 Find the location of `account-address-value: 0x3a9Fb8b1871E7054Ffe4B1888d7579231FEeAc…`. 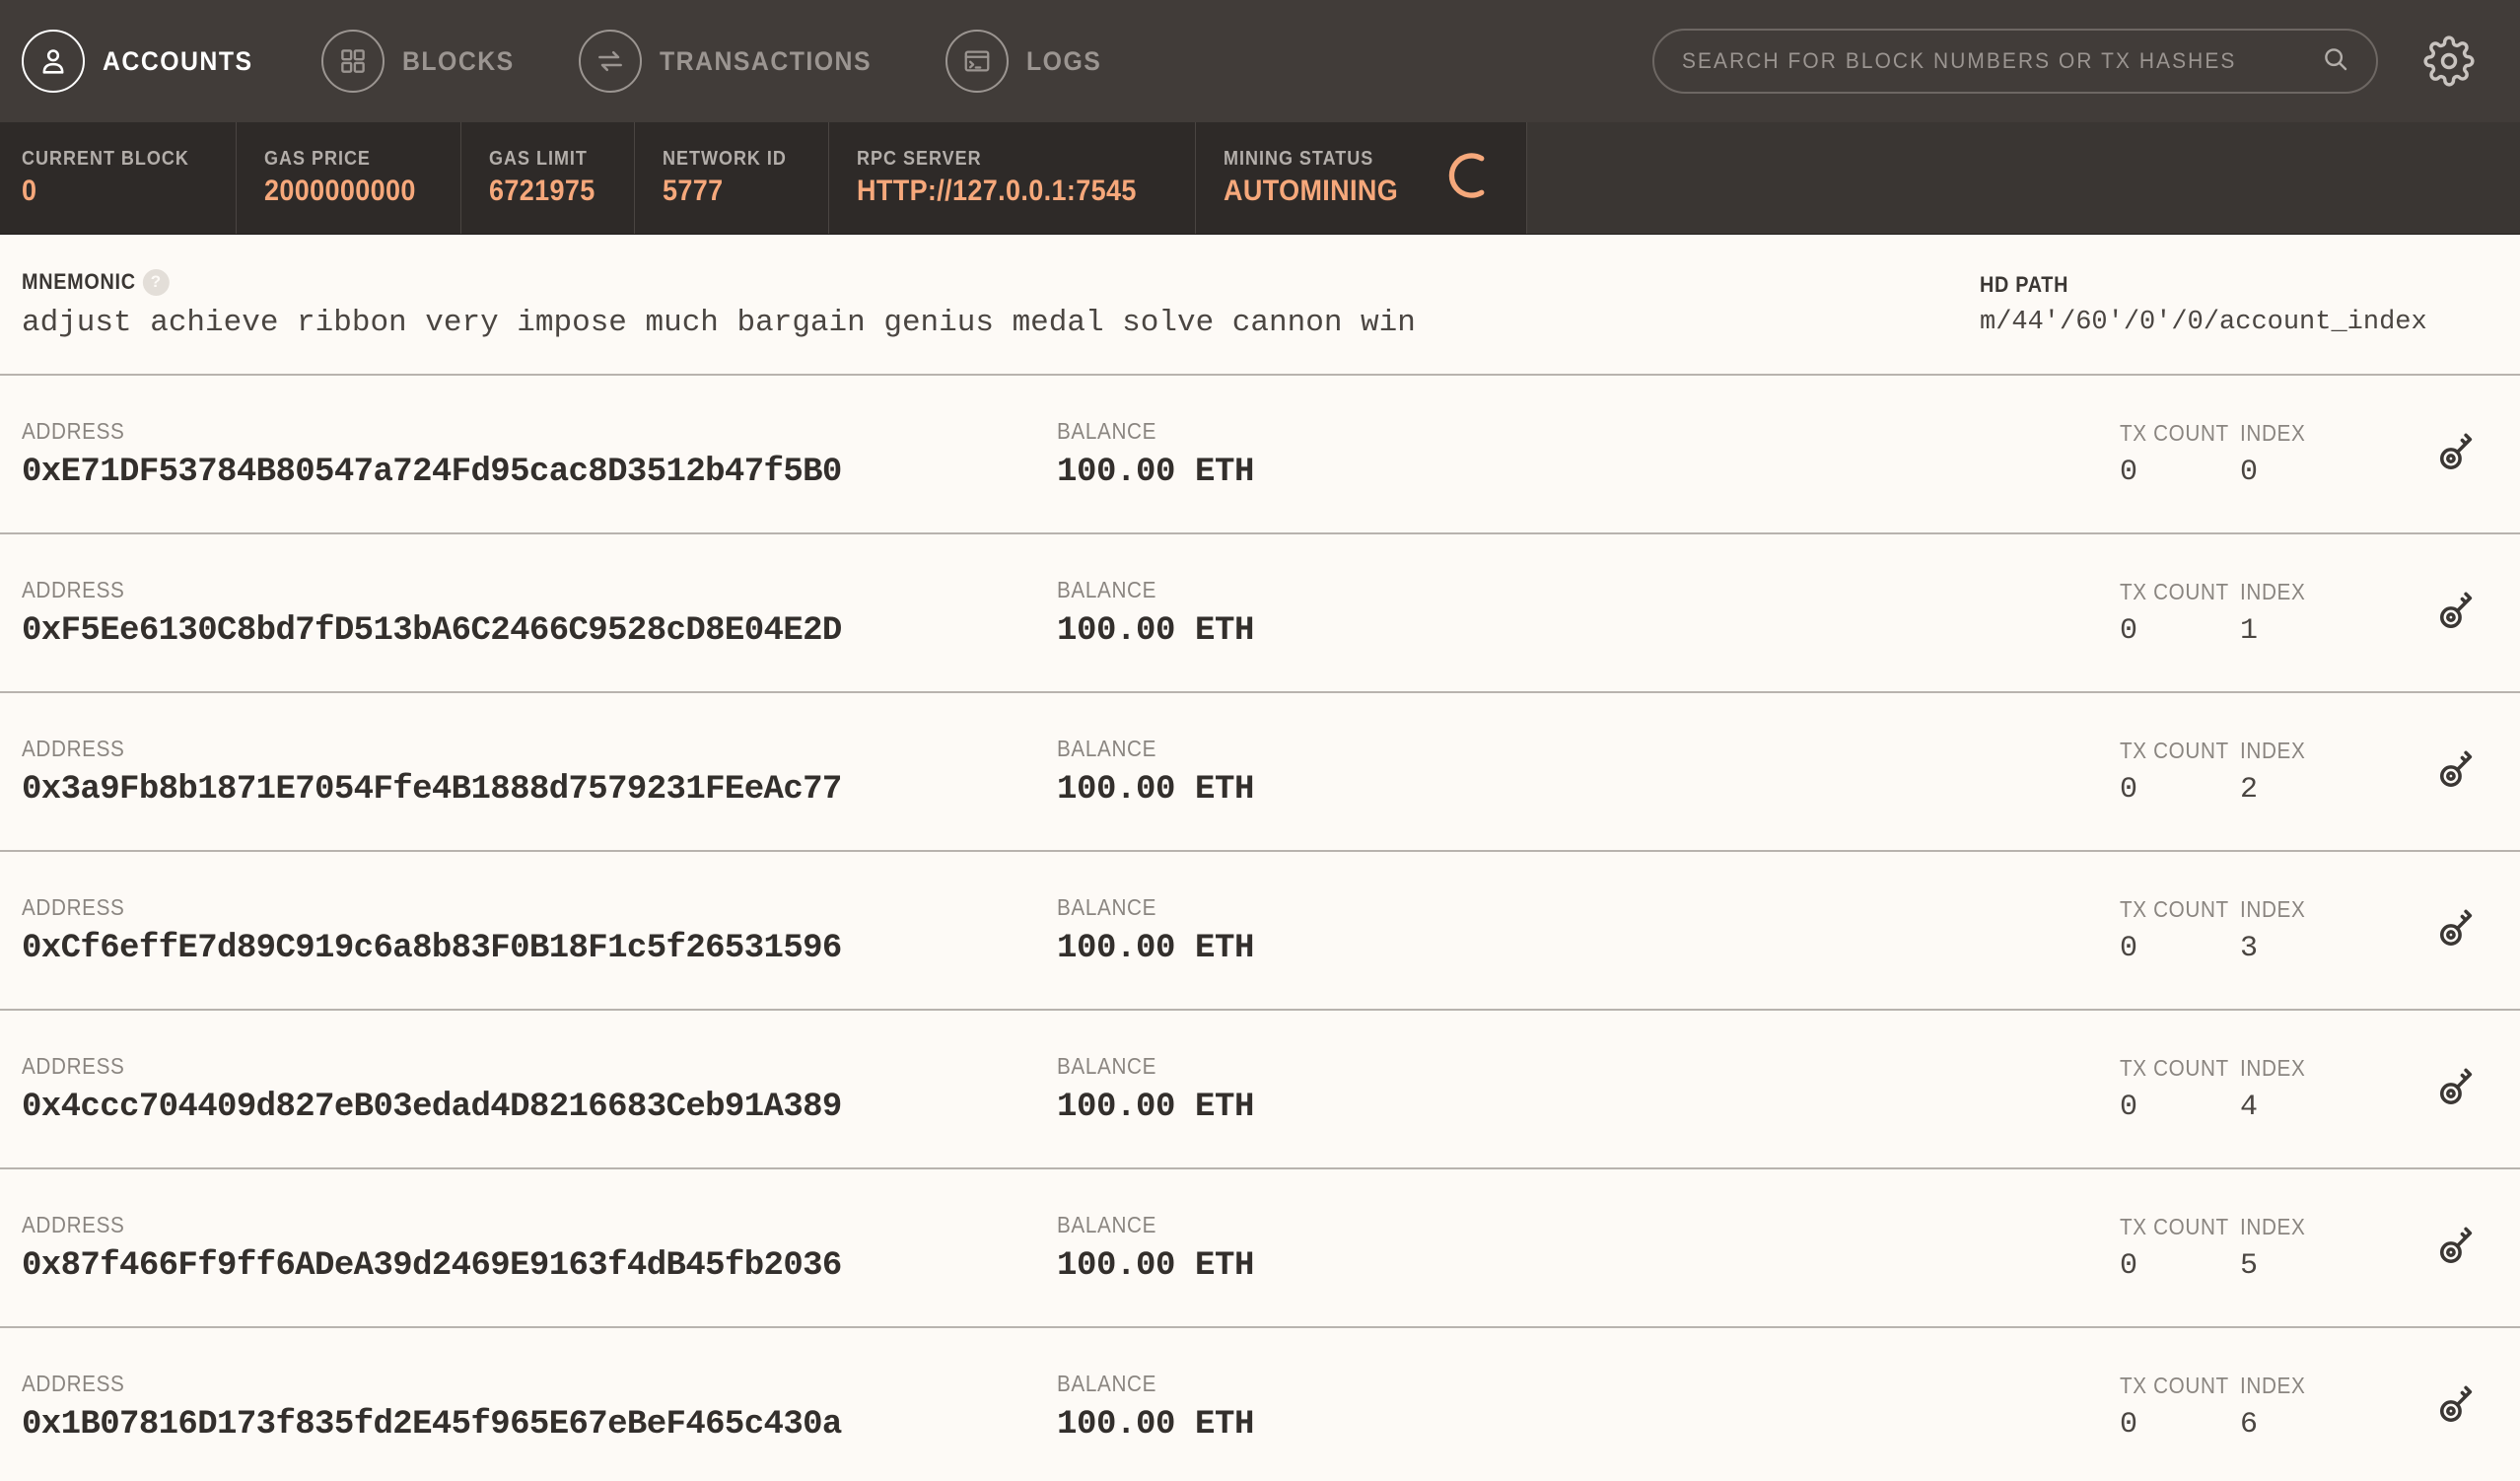

account-address-value: 0x3a9Fb8b1871E7054Ffe4B1888d7579231FEeAc… is located at coordinates (432, 789).